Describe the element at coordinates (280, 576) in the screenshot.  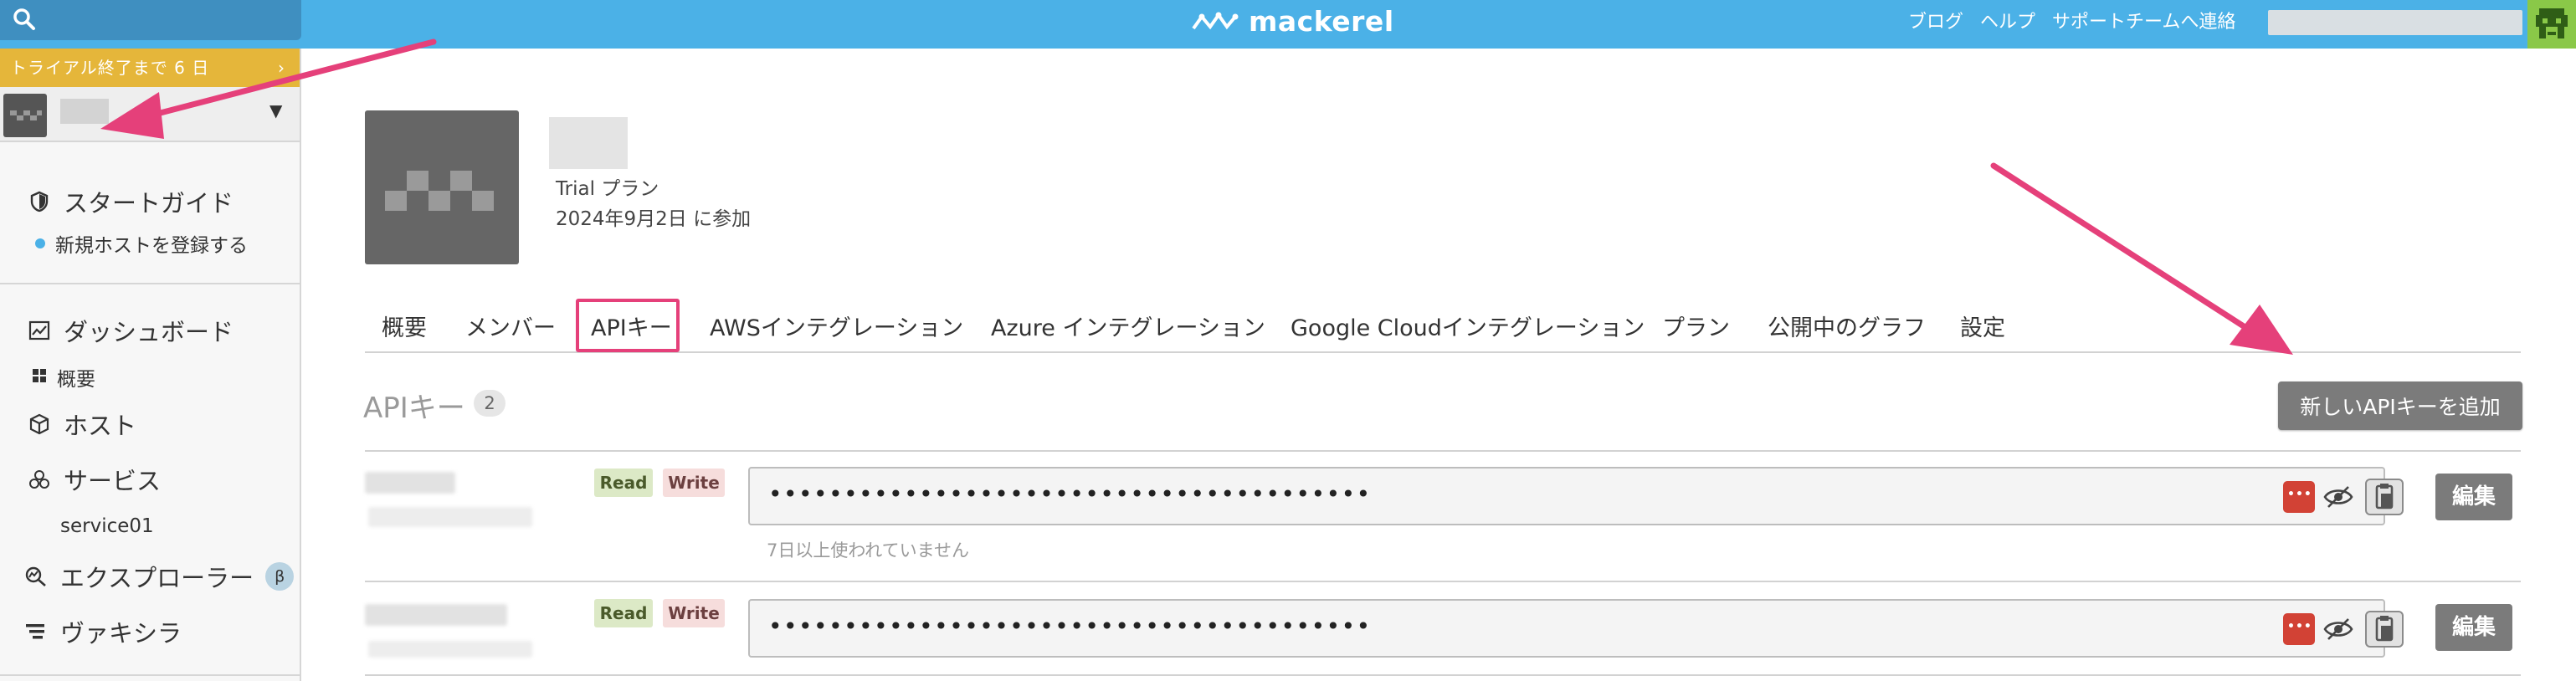
I see `beta-badge: β` at that location.